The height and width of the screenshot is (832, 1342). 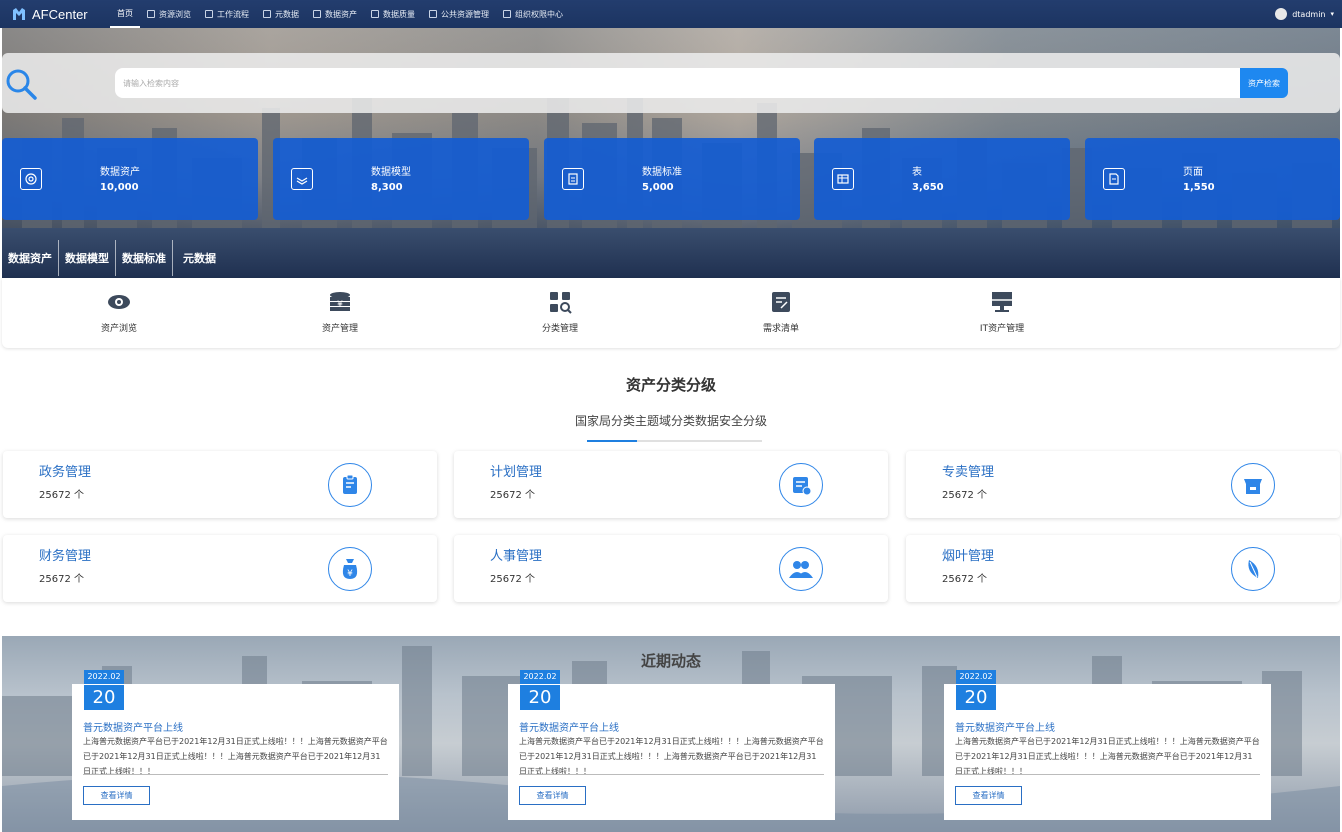 I want to click on nav-label: 公共资源管理, so click(x=465, y=14).